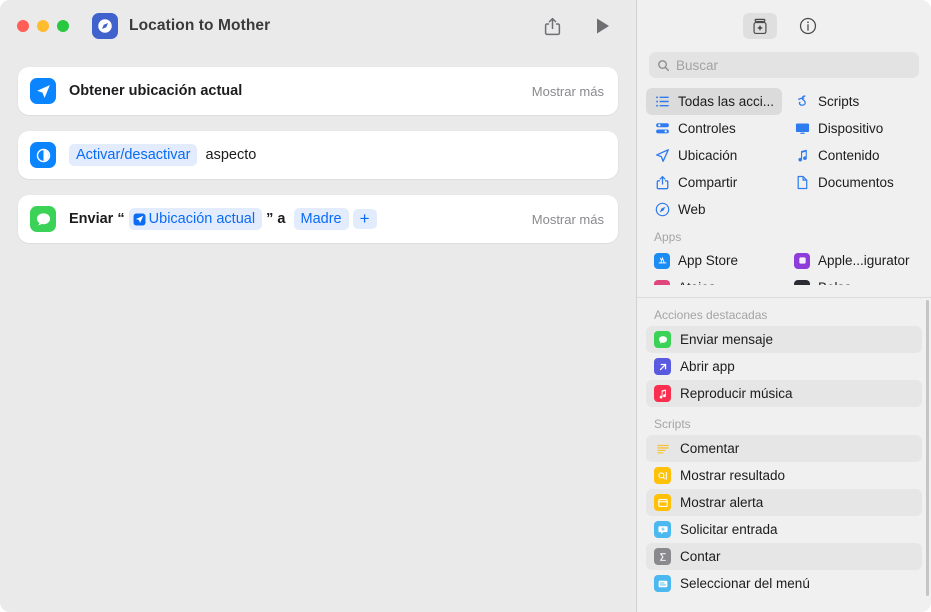 Image resolution: width=931 pixels, height=612 pixels. What do you see at coordinates (707, 366) in the screenshot?
I see `action-item-label: Abrir app` at bounding box center [707, 366].